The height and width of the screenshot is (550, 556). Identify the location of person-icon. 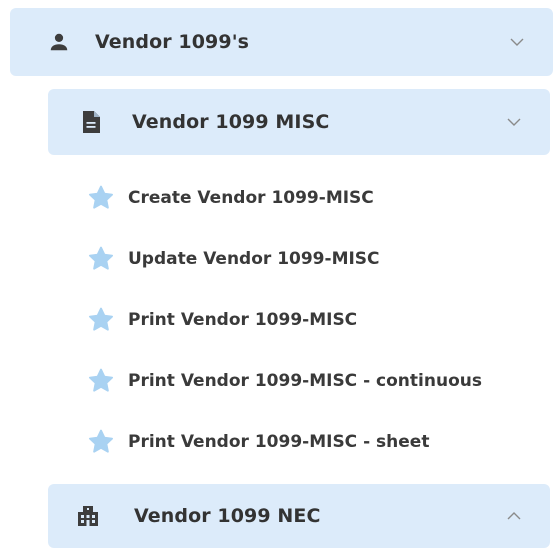
(59, 42).